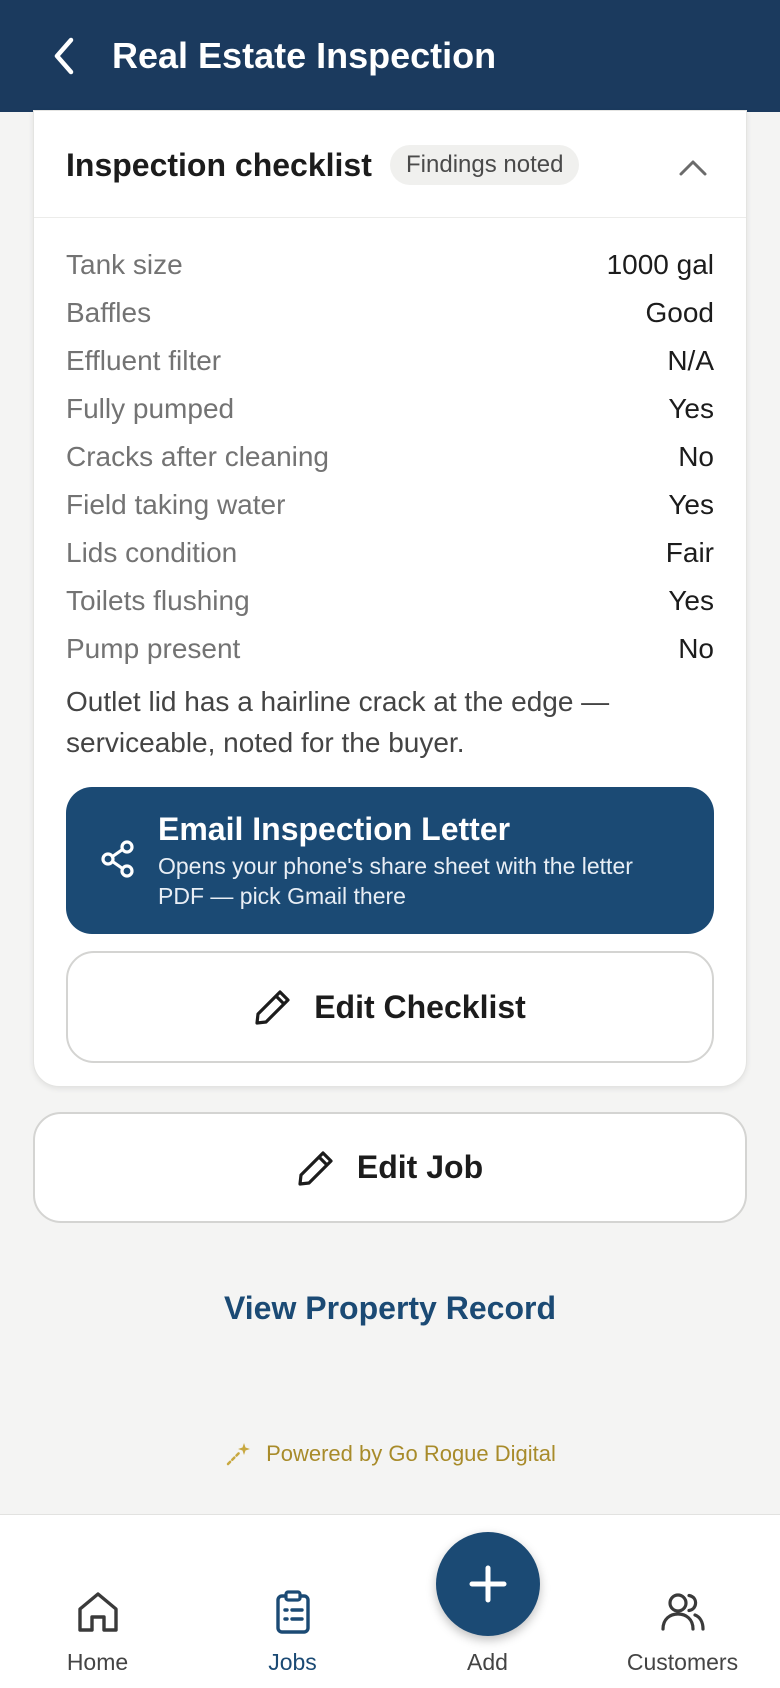 The image size is (780, 1688). Describe the element at coordinates (153, 648) in the screenshot. I see `row-label: Pump present` at that location.